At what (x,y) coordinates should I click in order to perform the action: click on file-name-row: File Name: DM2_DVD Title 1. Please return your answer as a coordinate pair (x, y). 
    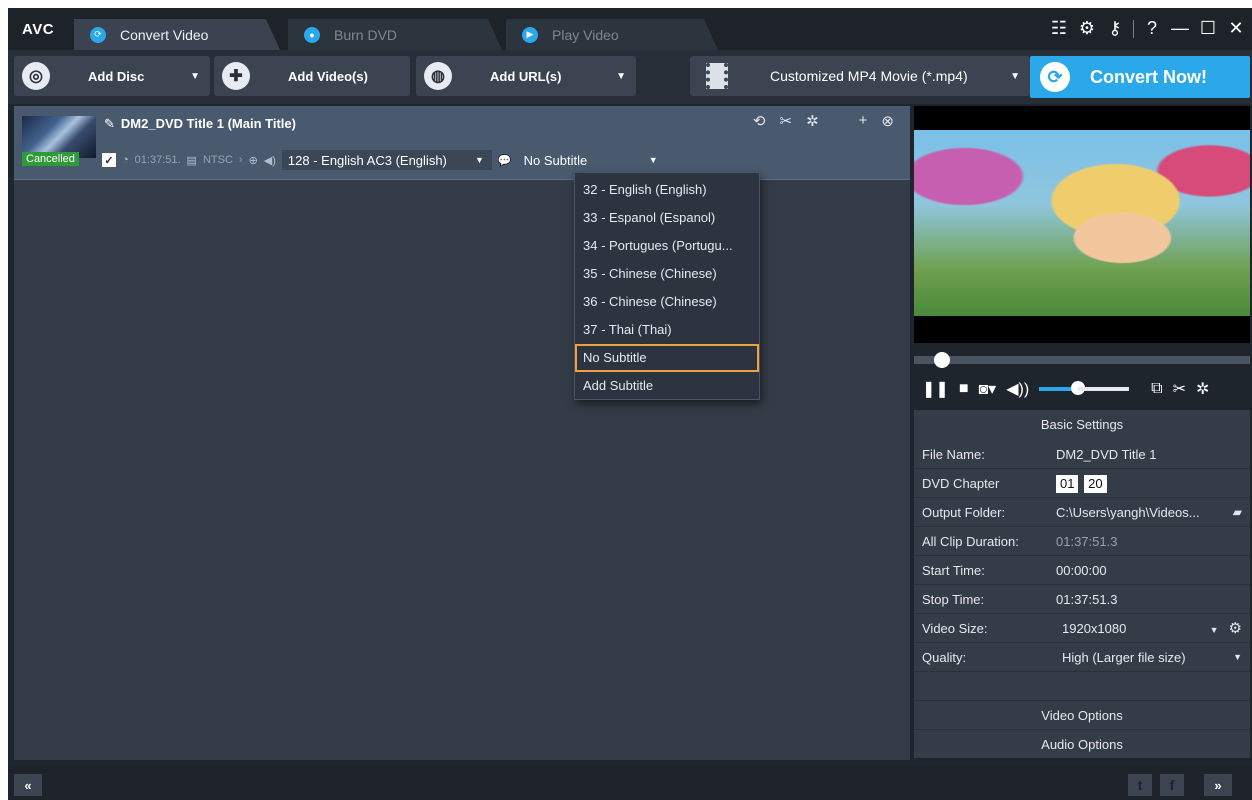
    Looking at the image, I should click on (1082, 454).